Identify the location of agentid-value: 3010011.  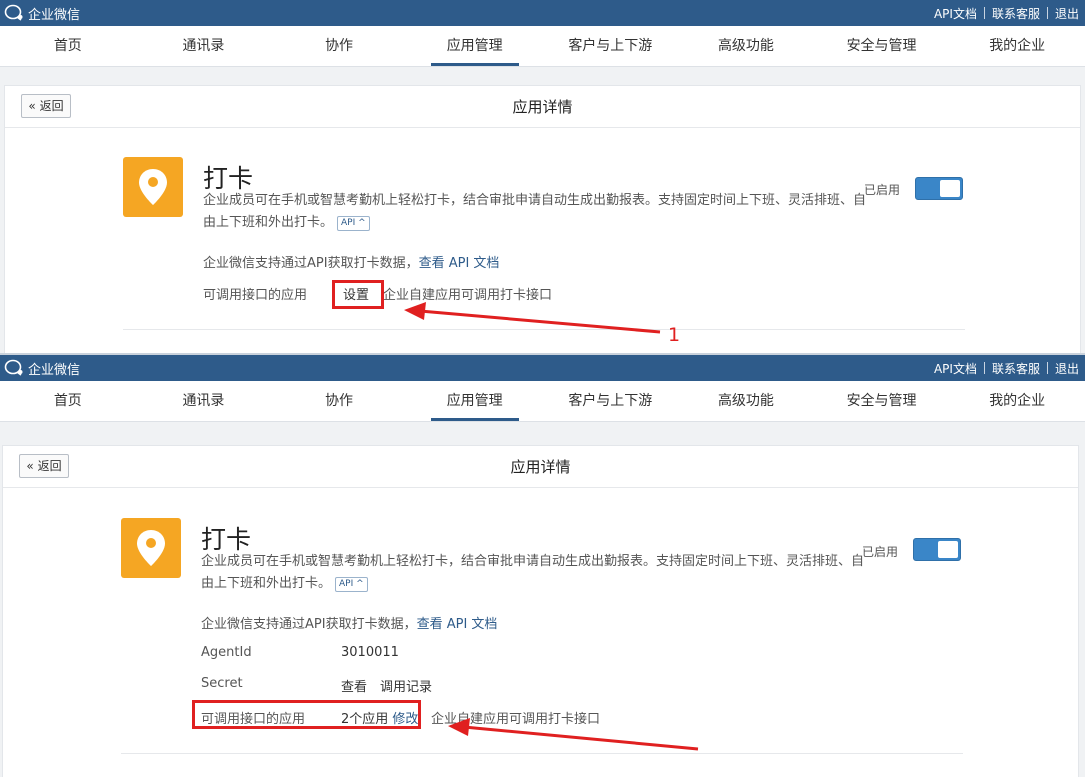
(370, 652).